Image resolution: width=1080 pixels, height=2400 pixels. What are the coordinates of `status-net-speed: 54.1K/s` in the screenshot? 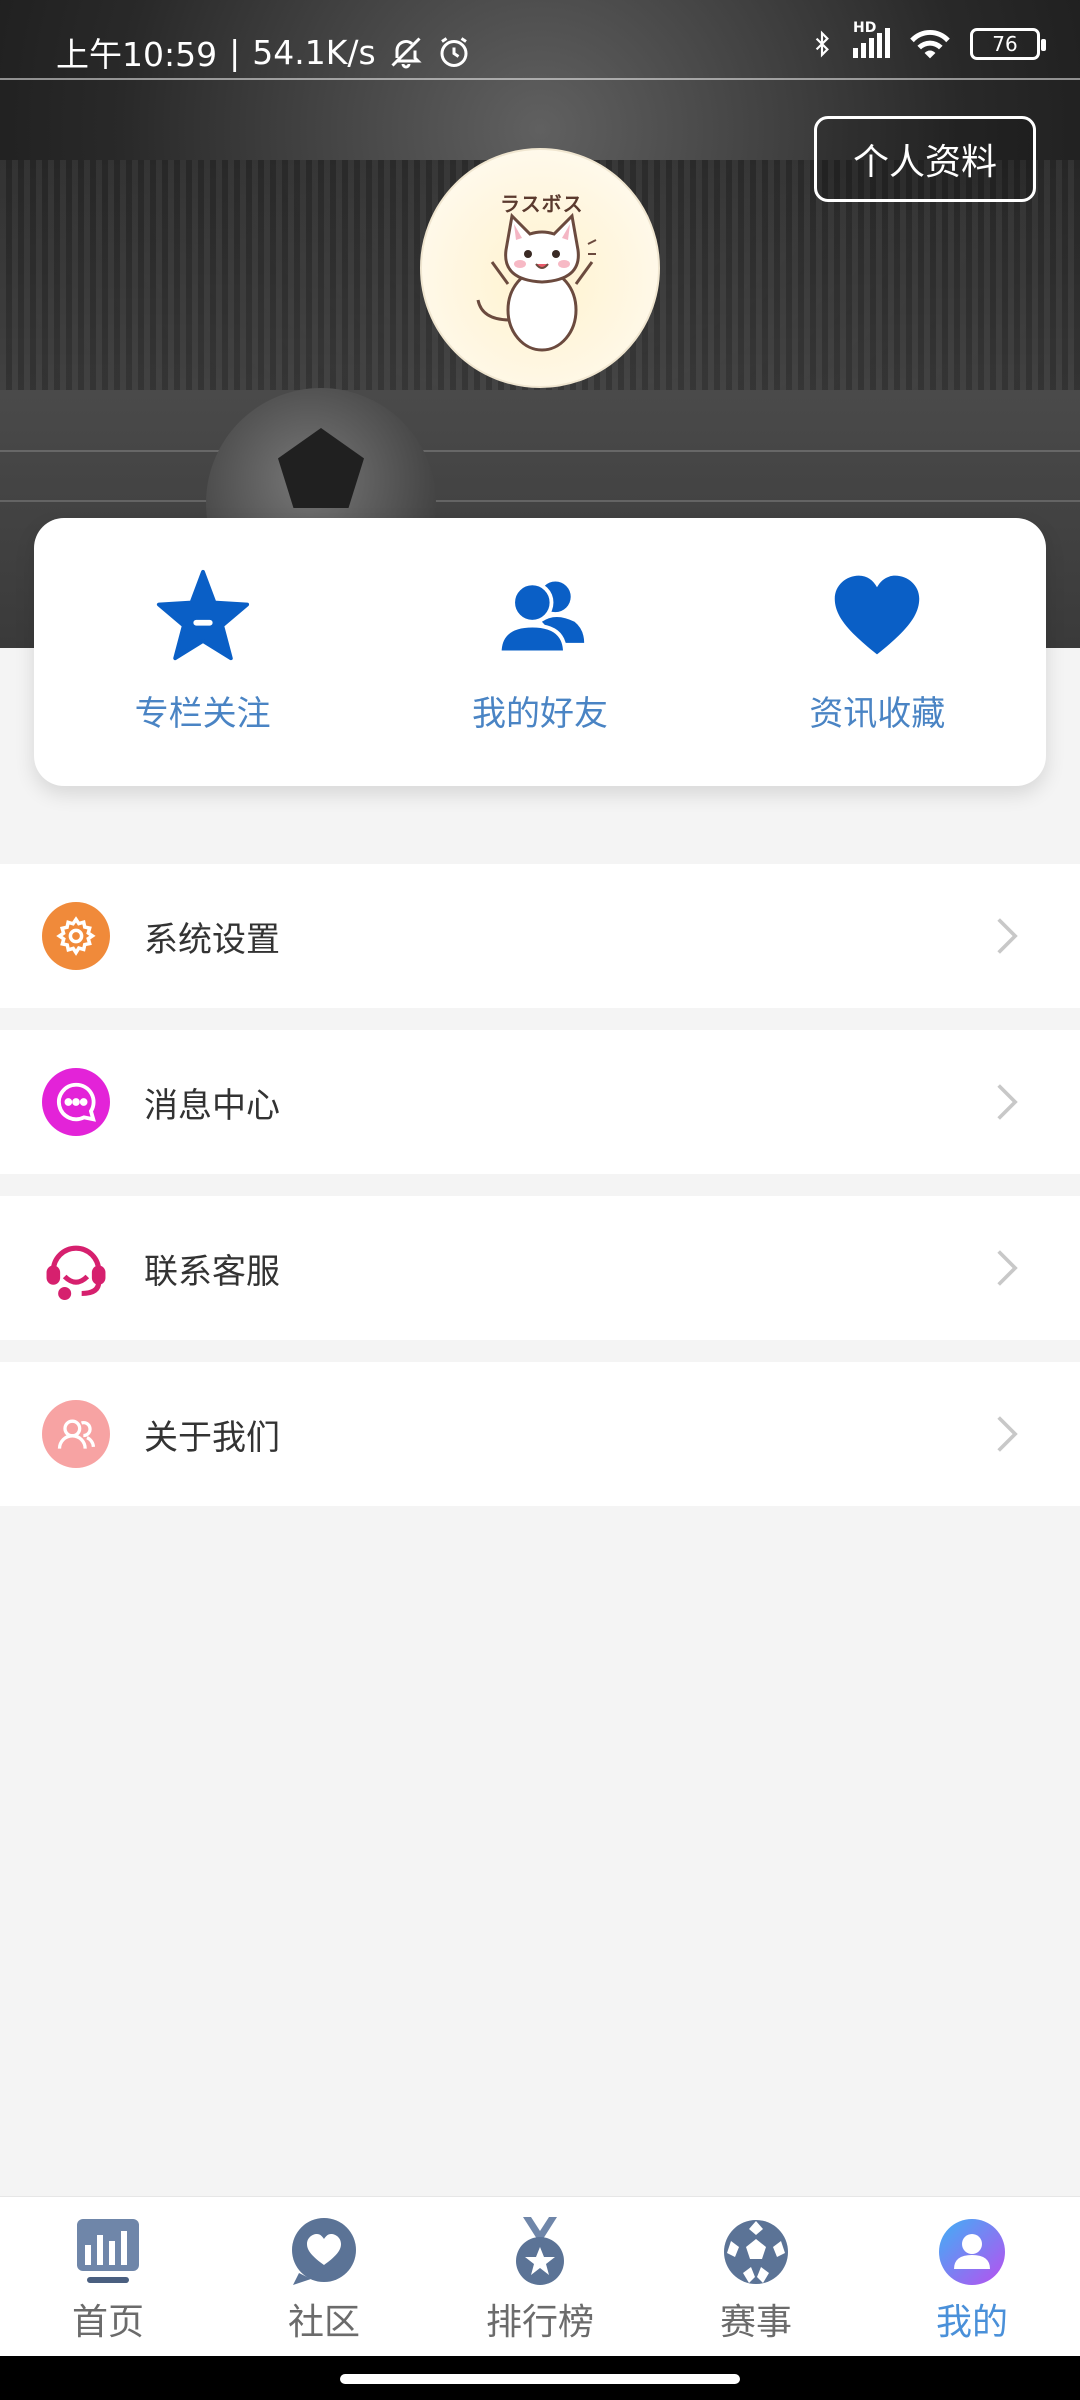 It's located at (314, 52).